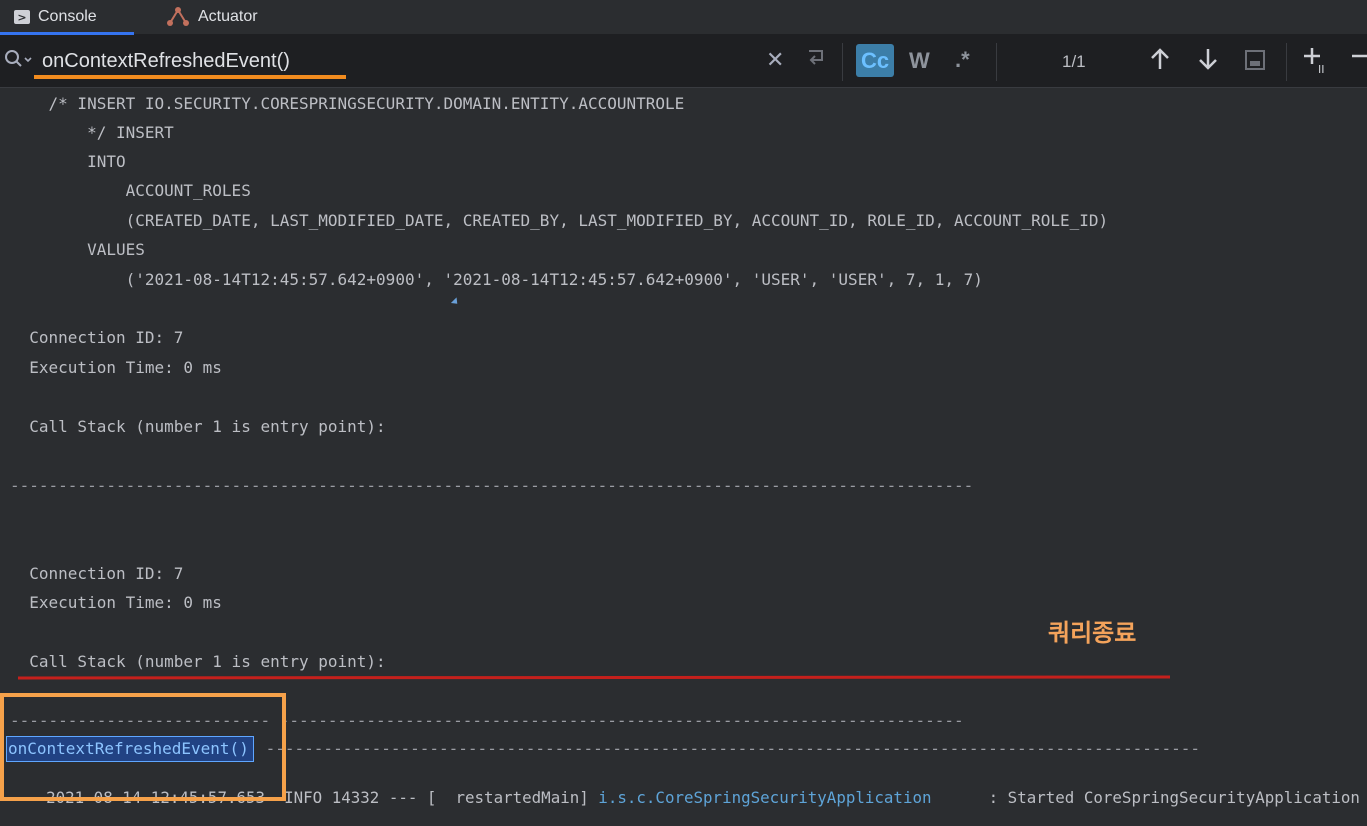  What do you see at coordinates (594, 677) in the screenshot?
I see `annotation-red-underline` at bounding box center [594, 677].